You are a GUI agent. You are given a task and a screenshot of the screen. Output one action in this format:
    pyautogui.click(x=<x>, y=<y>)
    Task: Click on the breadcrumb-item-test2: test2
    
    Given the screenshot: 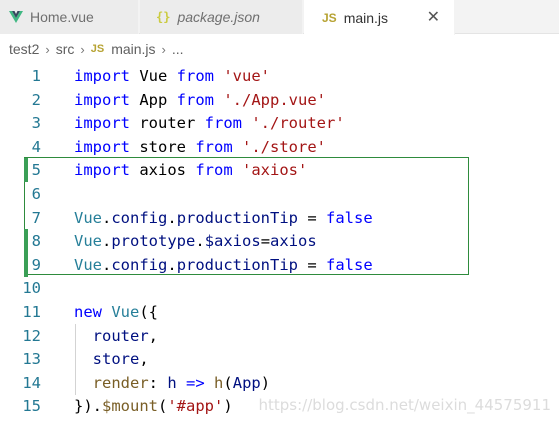 What is the action you would take?
    pyautogui.click(x=24, y=49)
    